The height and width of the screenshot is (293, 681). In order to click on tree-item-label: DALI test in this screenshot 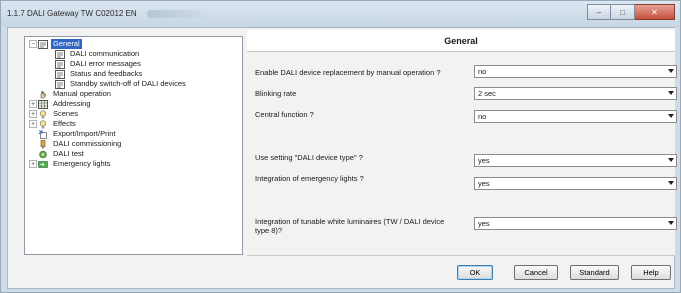, I will do `click(68, 153)`.